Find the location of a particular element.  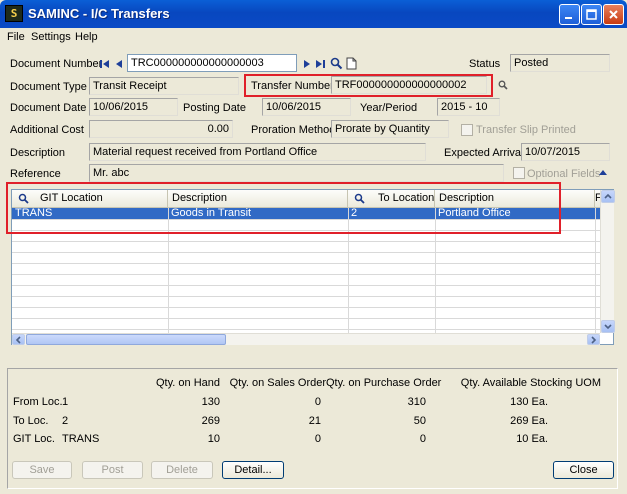

menu-settings: Settings is located at coordinates (51, 37).